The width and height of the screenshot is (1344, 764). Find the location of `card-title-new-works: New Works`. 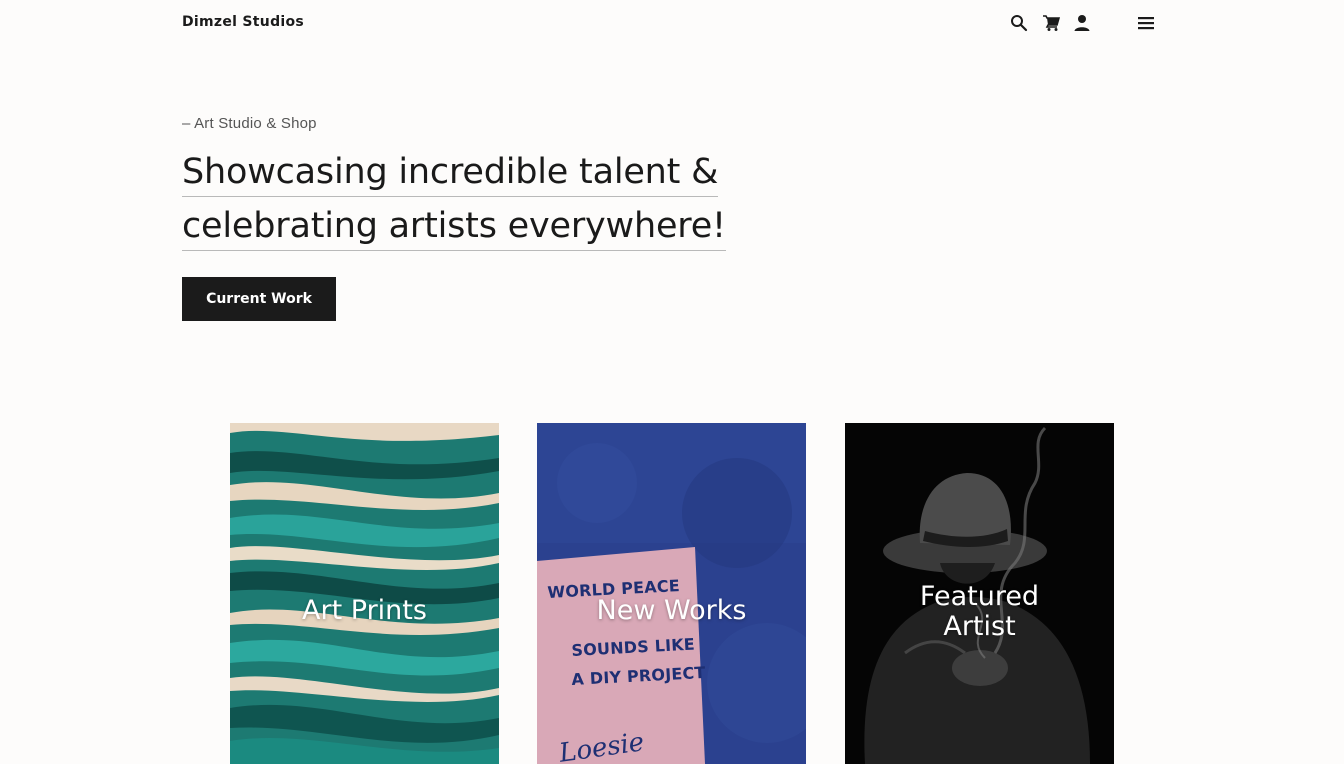

card-title-new-works: New Works is located at coordinates (671, 610).